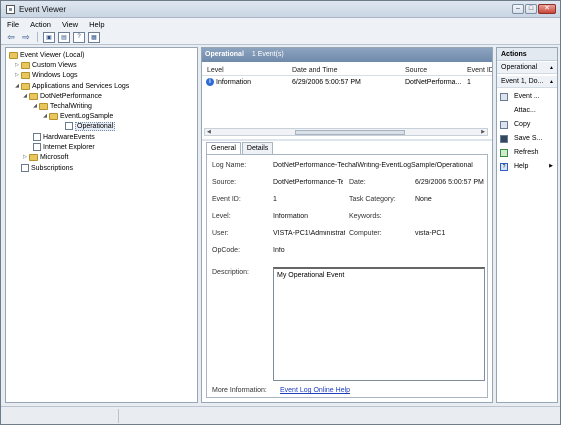 This screenshot has width=561, height=425. Describe the element at coordinates (527, 124) in the screenshot. I see `action-copy: Copy` at that location.